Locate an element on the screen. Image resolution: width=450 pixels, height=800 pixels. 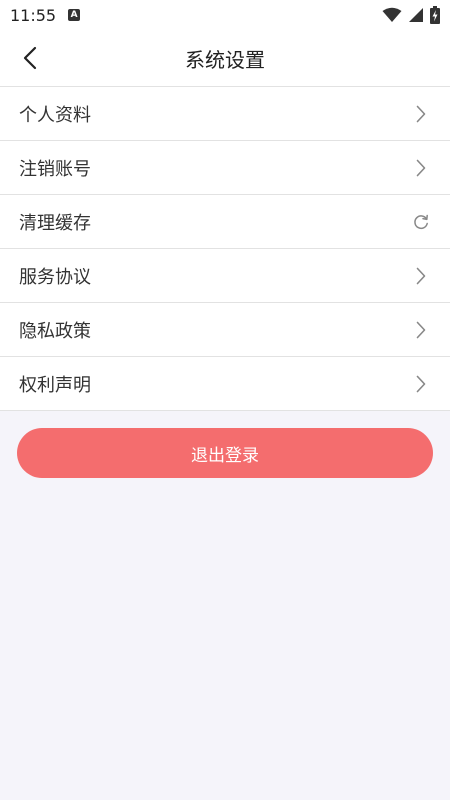
status-right is located at coordinates (411, 15).